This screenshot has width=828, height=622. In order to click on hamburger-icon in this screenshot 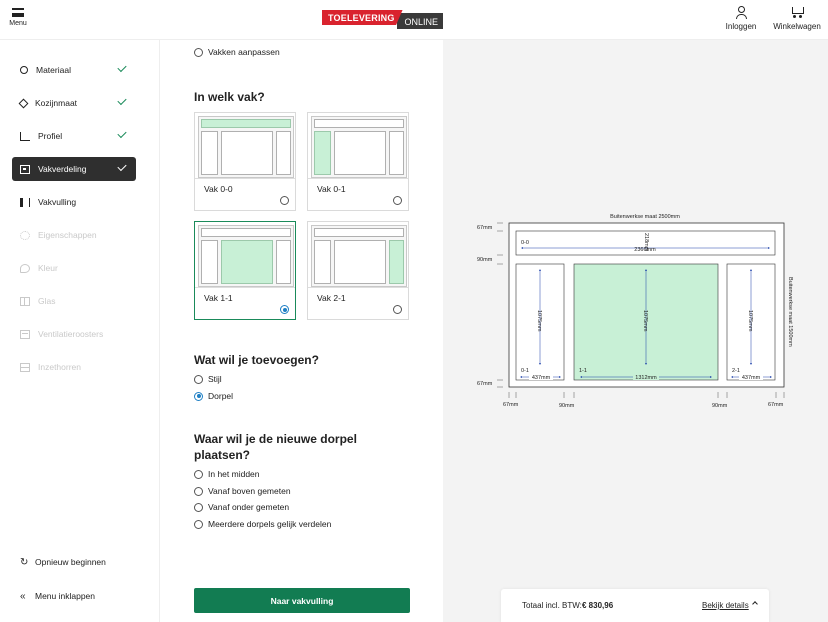, I will do `click(18, 12)`.